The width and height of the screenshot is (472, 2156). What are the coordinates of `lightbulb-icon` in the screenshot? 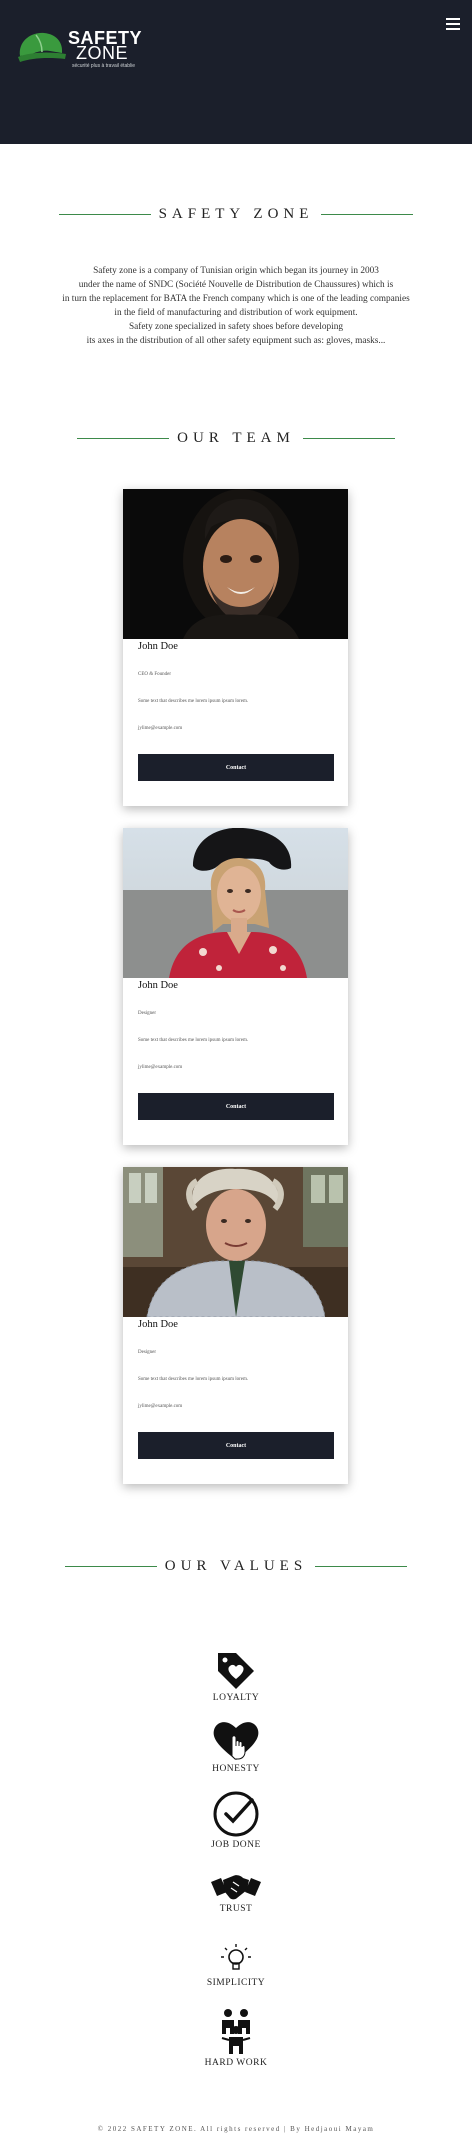 It's located at (236, 1957).